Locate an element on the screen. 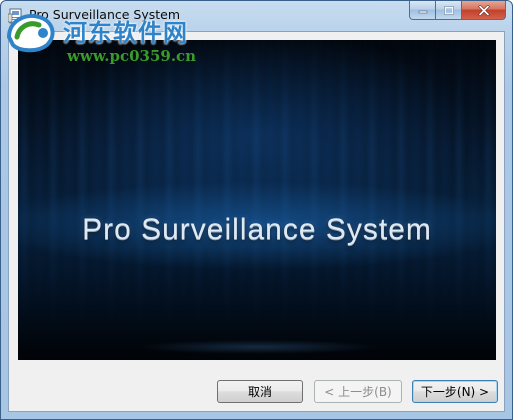 The image size is (513, 420). minimize-button is located at coordinates (422, 10).